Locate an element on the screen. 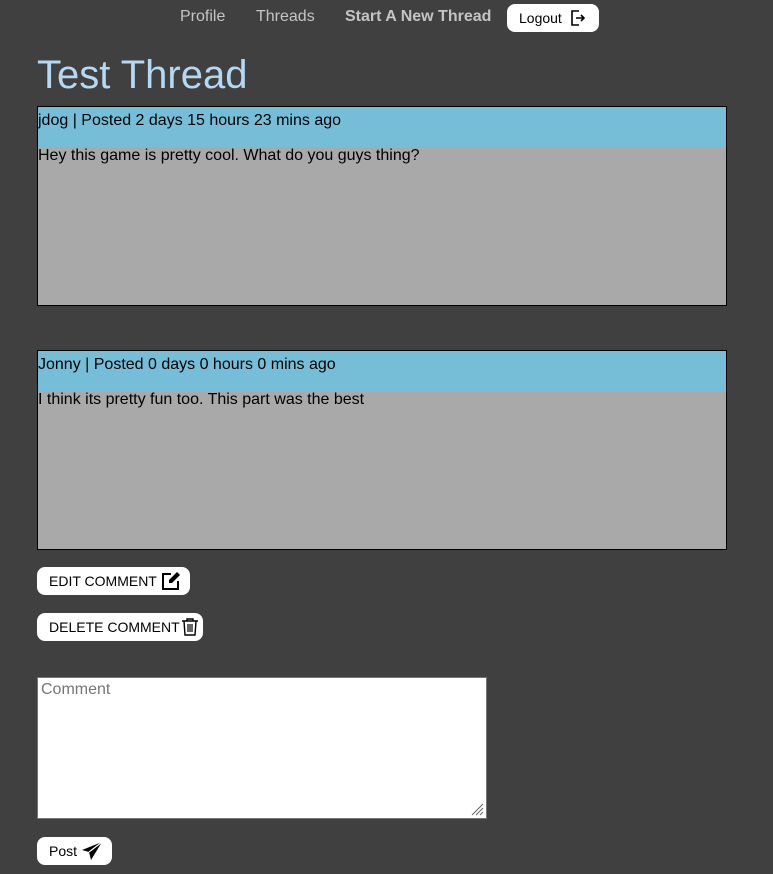 This screenshot has height=874, width=773. delete-comment-button: DELETE COMMENT is located at coordinates (120, 627).